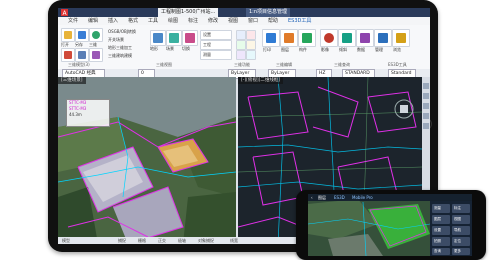 The height and width of the screenshot is (260, 490). What do you see at coordinates (133, 21) in the screenshot?
I see `menu-format: 格式` at bounding box center [133, 21].